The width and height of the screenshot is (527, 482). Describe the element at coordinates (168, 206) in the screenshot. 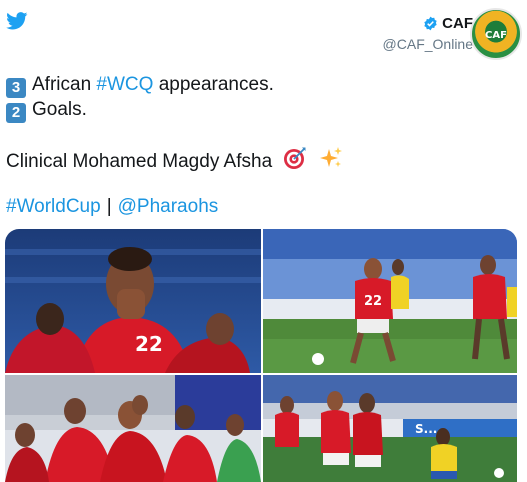

I see `mention-pharaohs-link: @Pharaohs` at that location.